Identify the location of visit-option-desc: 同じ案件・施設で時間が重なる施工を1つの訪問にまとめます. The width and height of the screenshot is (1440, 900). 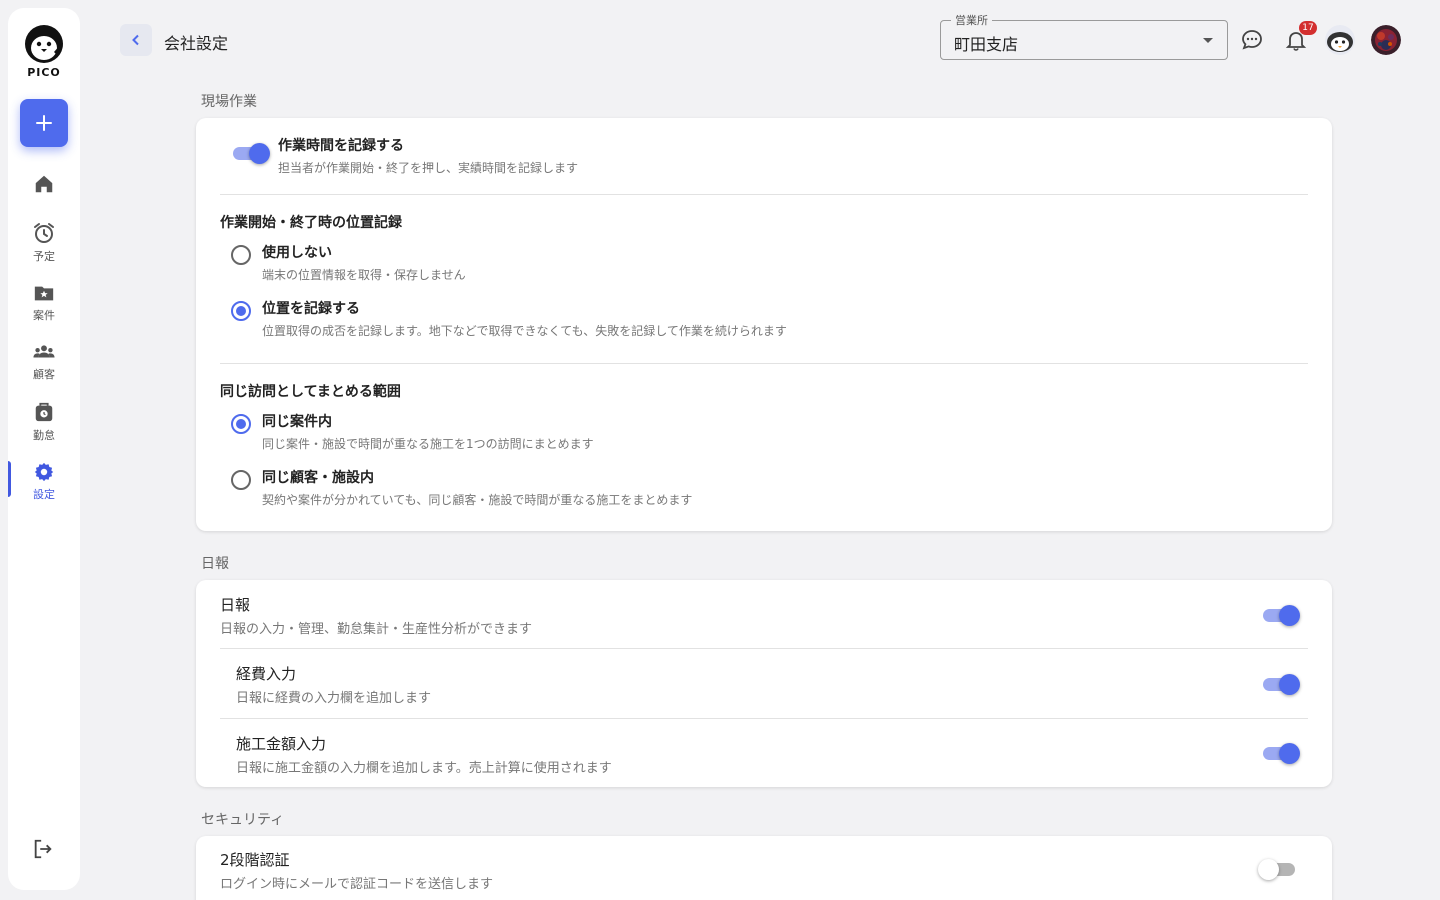
(428, 444).